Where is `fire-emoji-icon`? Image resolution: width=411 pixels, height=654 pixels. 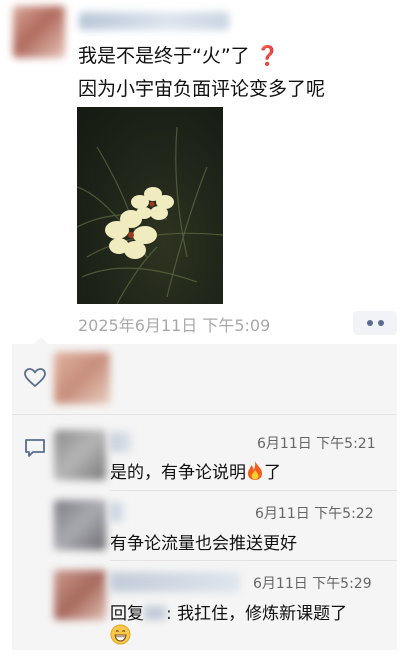 fire-emoji-icon is located at coordinates (255, 470).